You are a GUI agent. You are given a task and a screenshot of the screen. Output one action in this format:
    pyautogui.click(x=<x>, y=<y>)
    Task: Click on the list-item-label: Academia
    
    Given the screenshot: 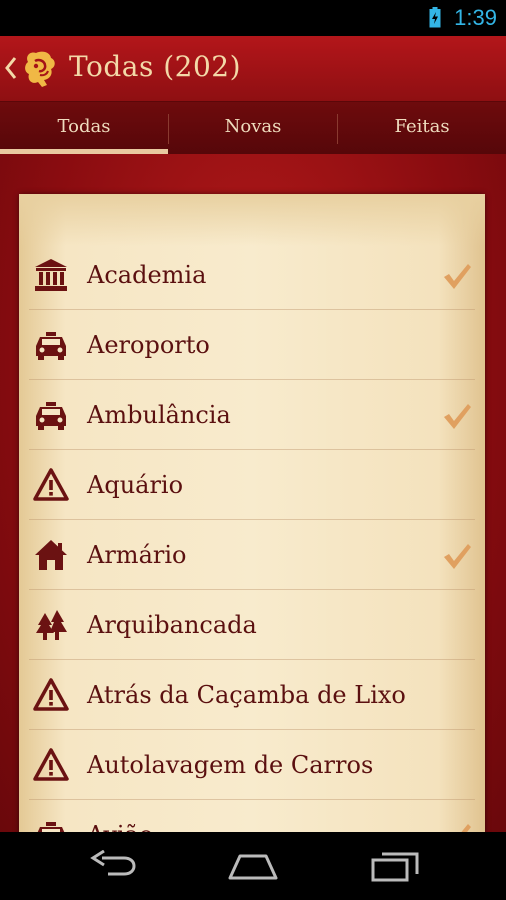 What is the action you would take?
    pyautogui.click(x=147, y=275)
    